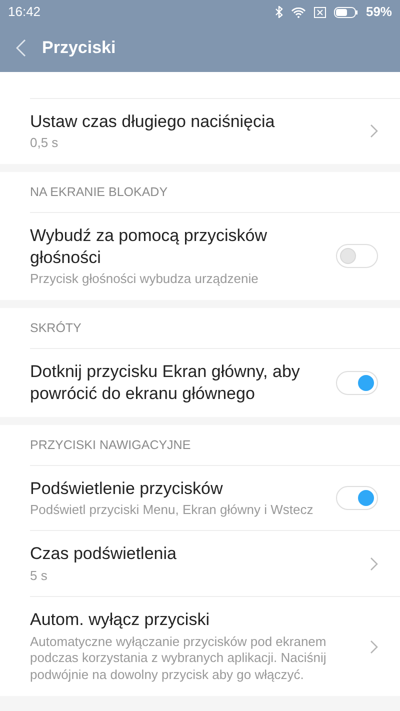 The height and width of the screenshot is (711, 400). I want to click on setting-title: Dotknij przycisku Ekran główny, aby powrócić do ekranu głównego, so click(165, 382).